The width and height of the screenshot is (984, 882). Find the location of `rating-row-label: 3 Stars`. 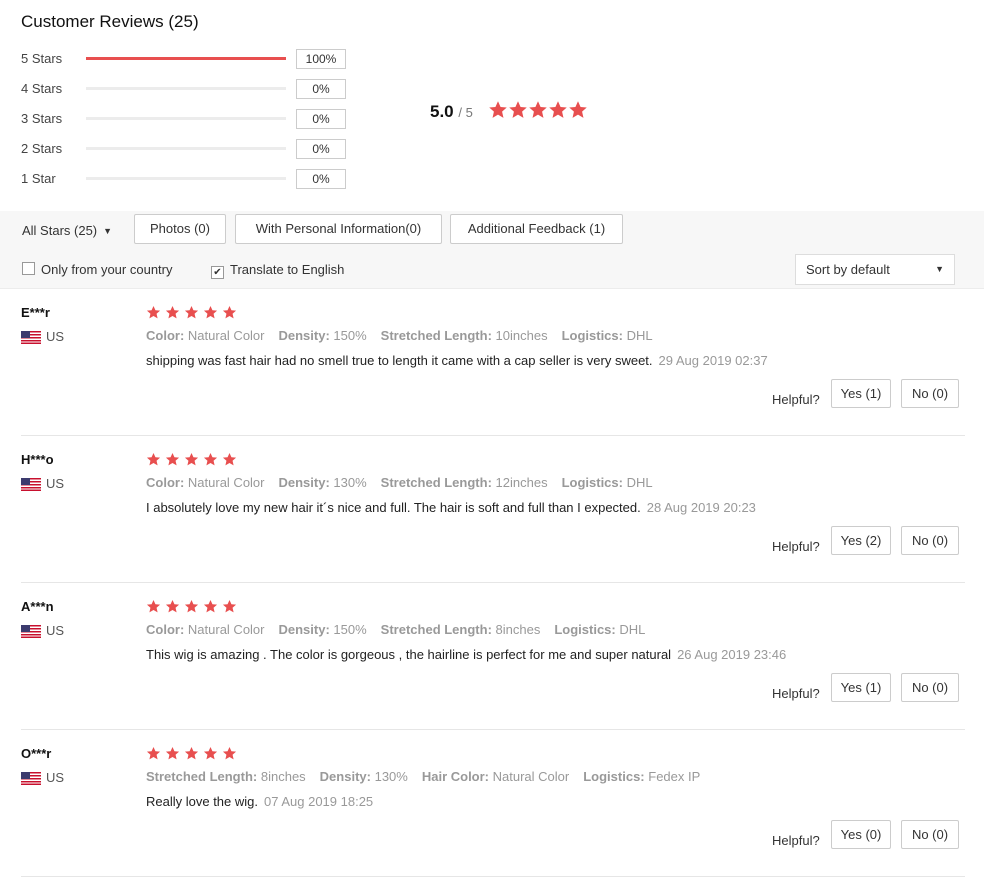

rating-row-label: 3 Stars is located at coordinates (42, 118).